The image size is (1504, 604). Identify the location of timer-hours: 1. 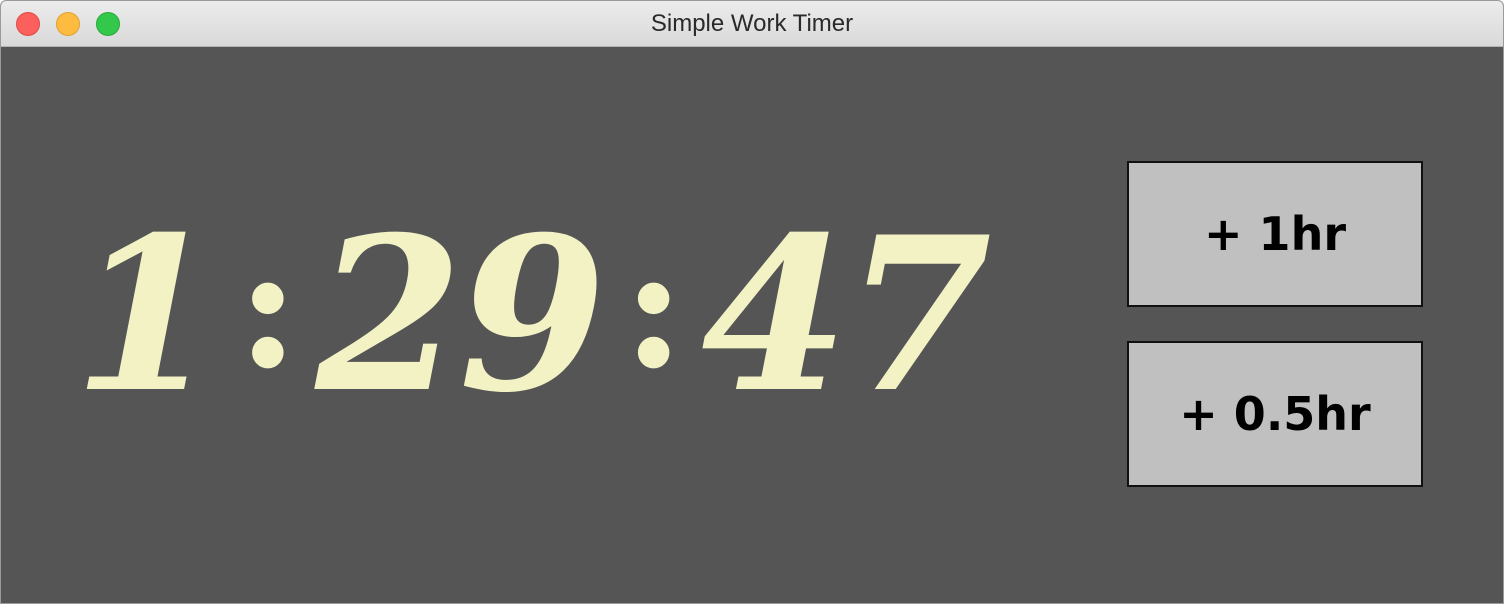
(147, 314).